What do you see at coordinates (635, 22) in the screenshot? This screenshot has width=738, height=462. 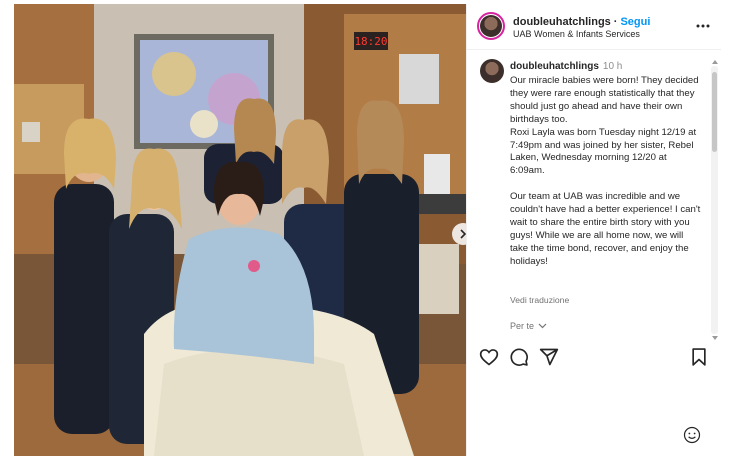 I see `follow-button: Segui` at bounding box center [635, 22].